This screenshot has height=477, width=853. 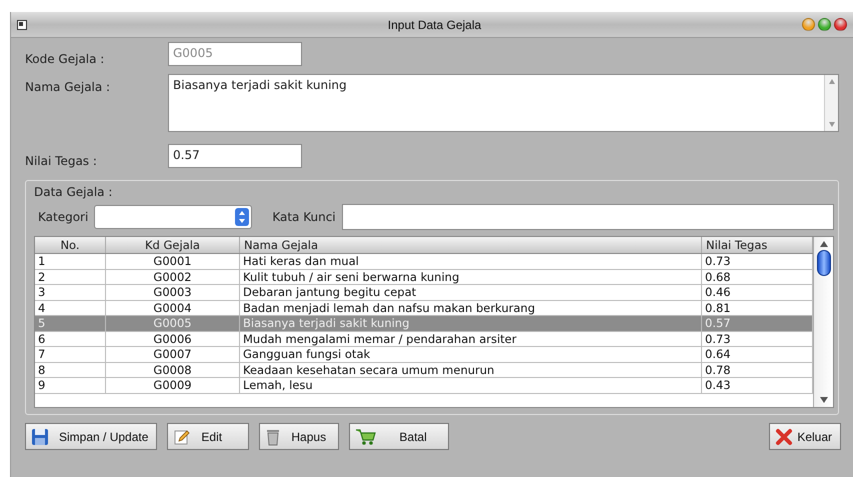 I want to click on field-label: Nilai Tegas :, so click(x=61, y=161).